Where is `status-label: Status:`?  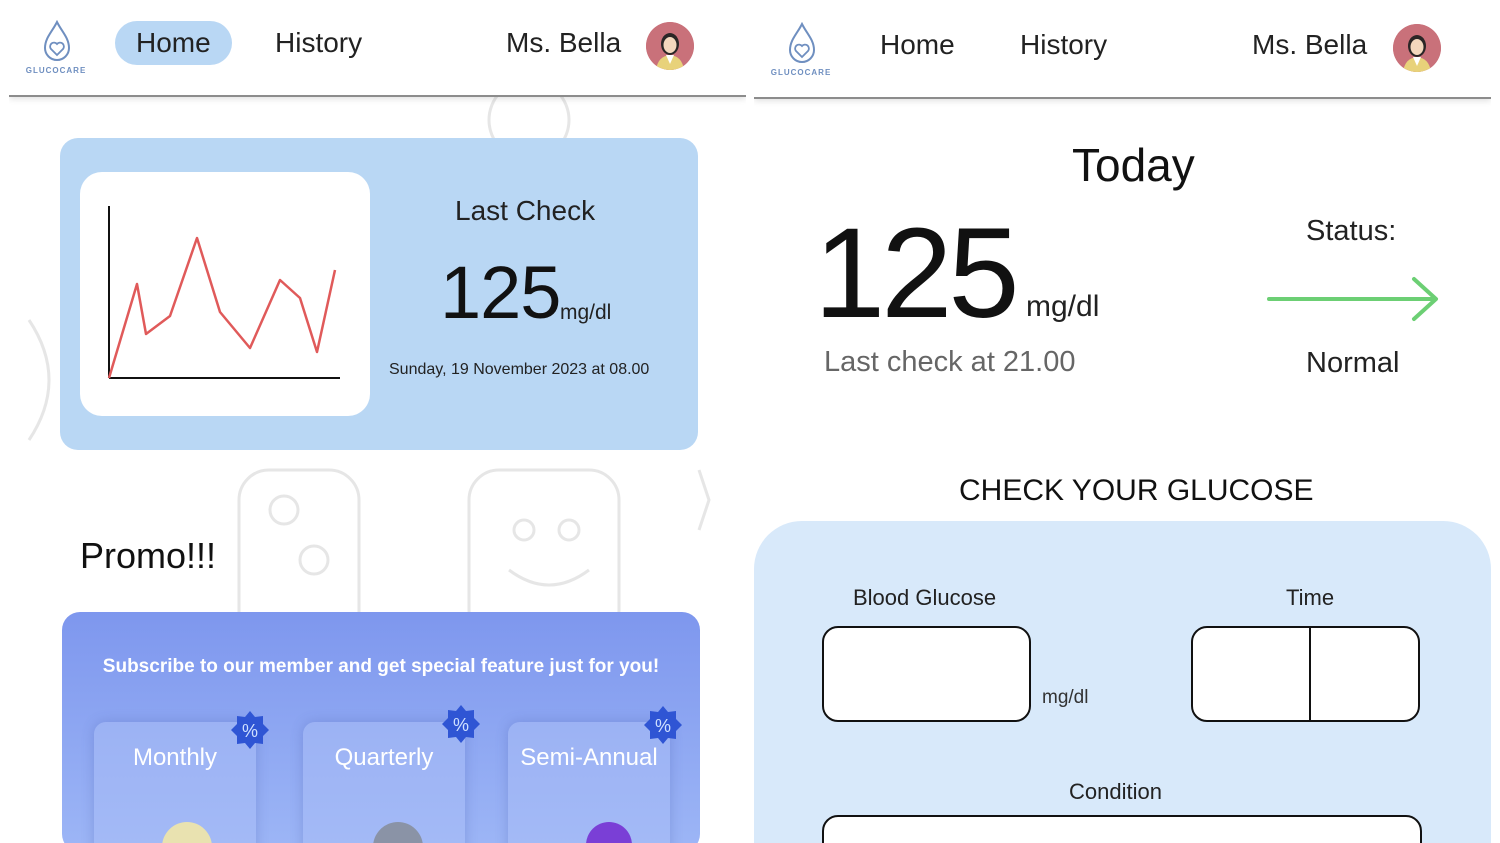 status-label: Status: is located at coordinates (1351, 231).